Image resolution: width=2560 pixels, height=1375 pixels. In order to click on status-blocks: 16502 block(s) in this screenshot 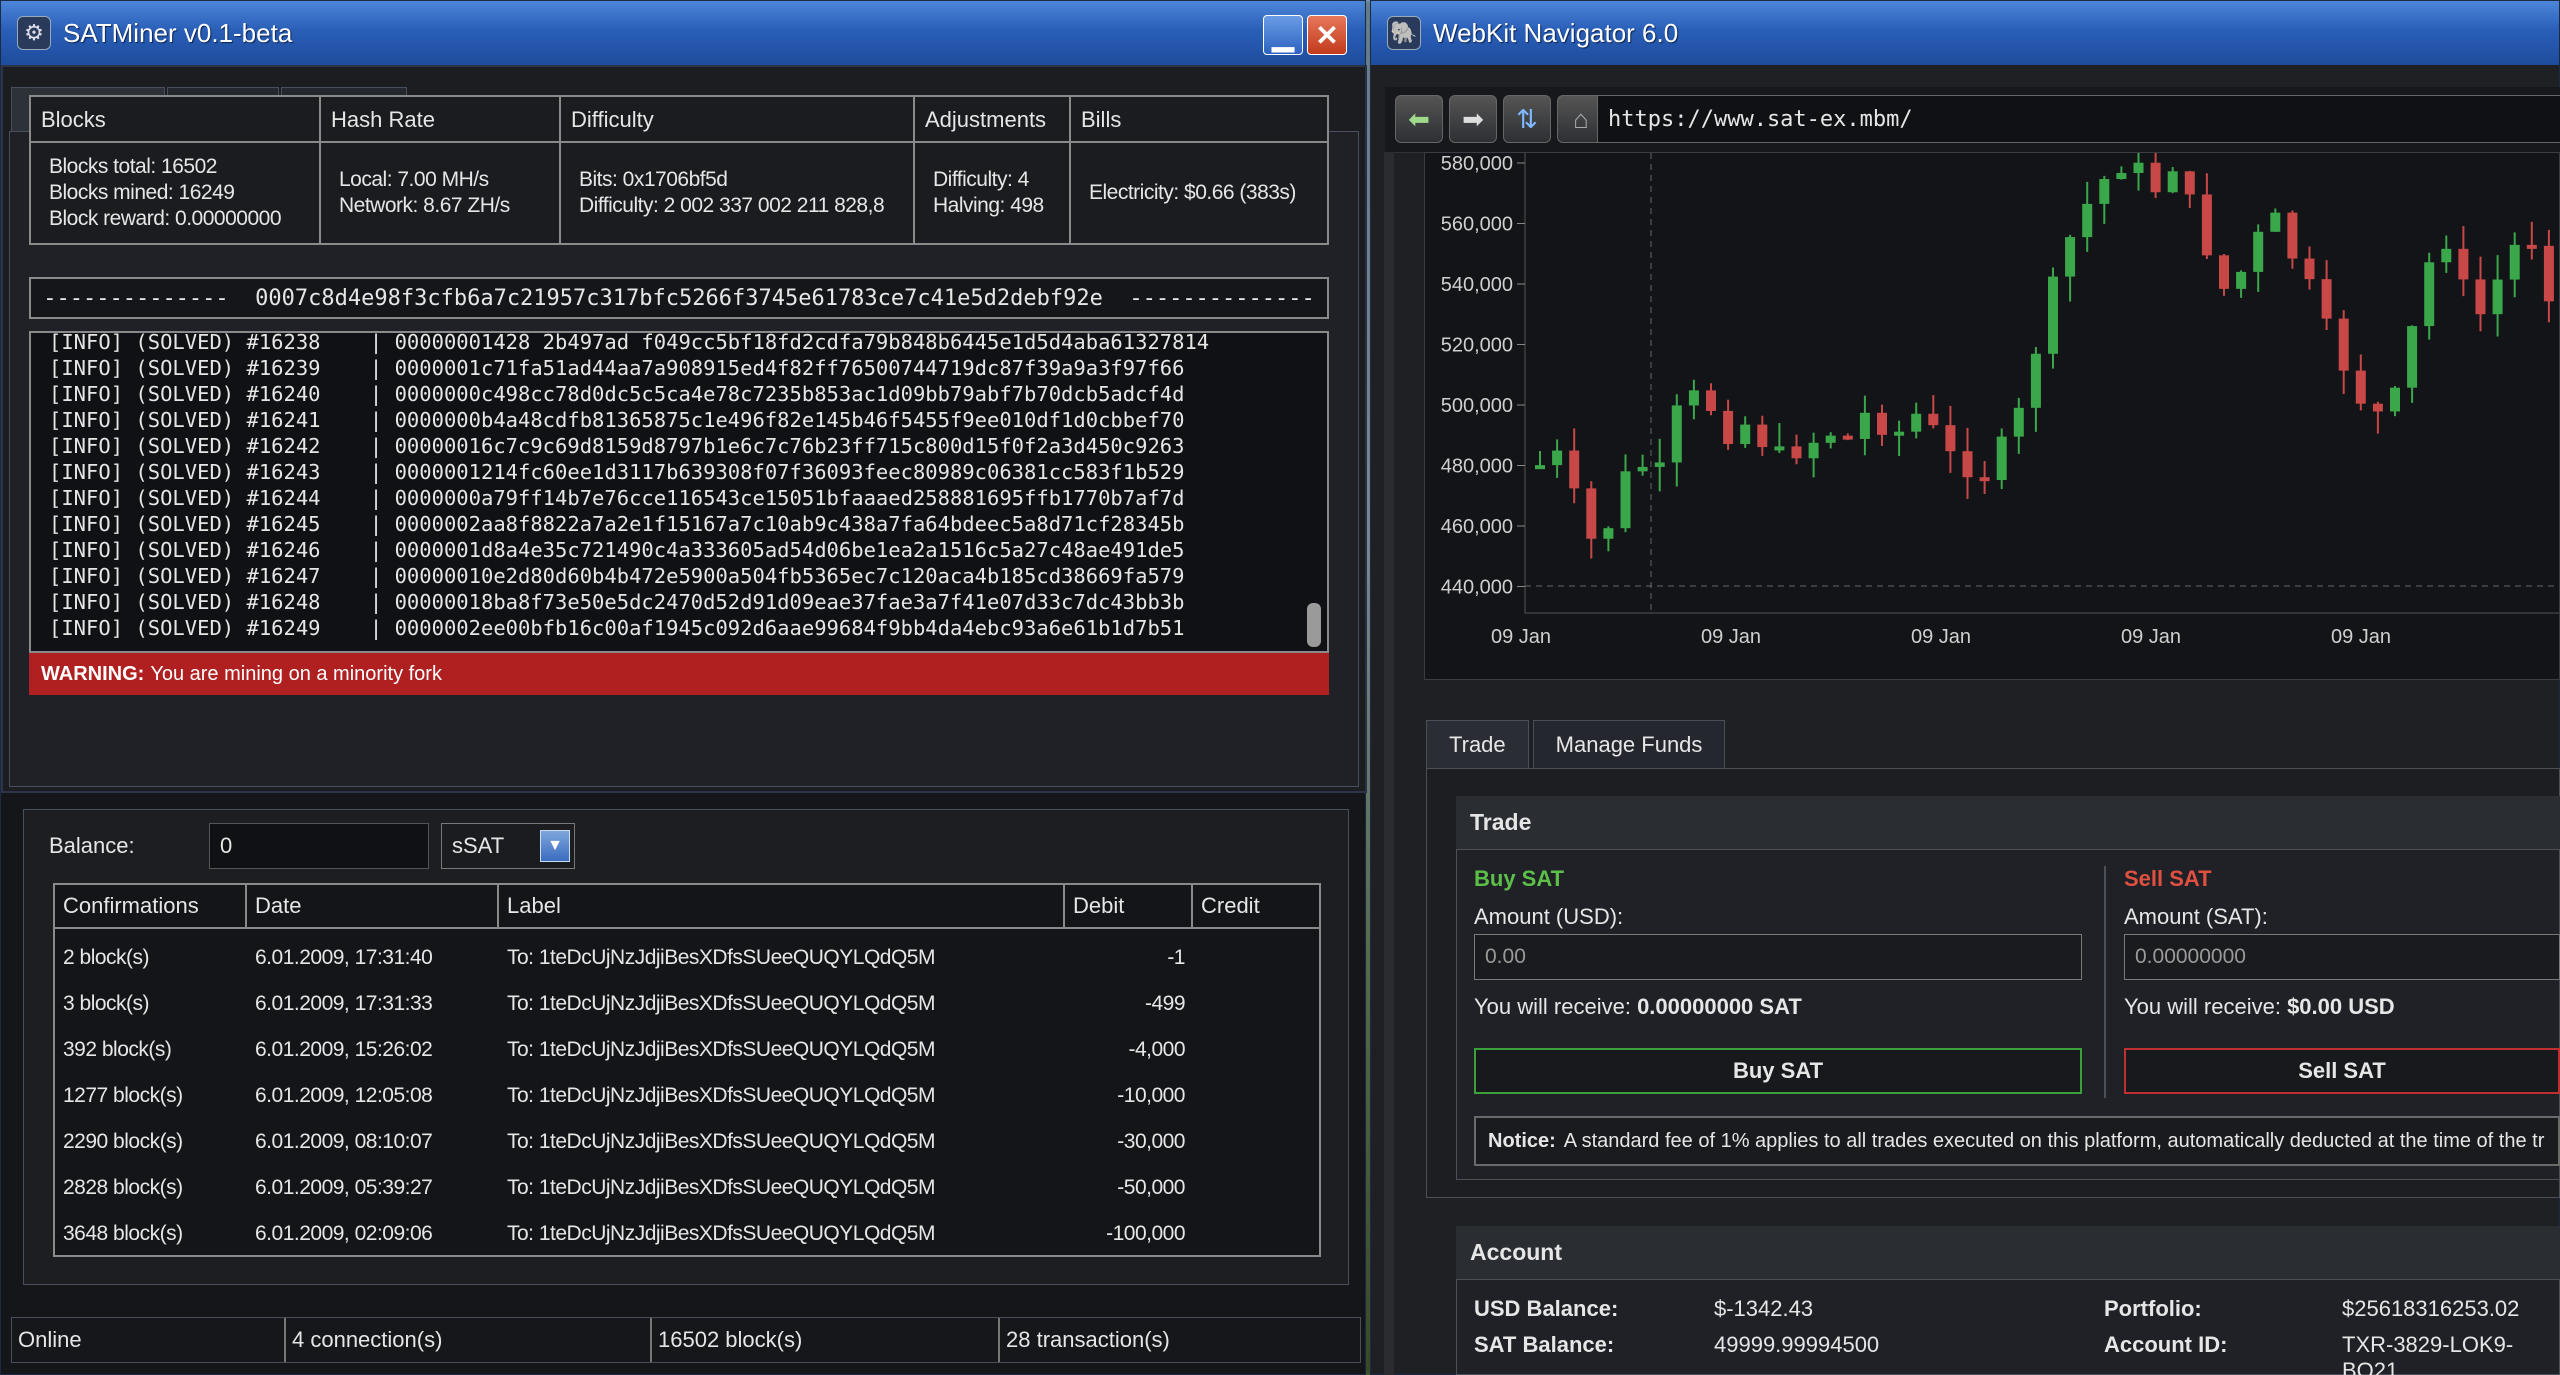, I will do `click(824, 1340)`.